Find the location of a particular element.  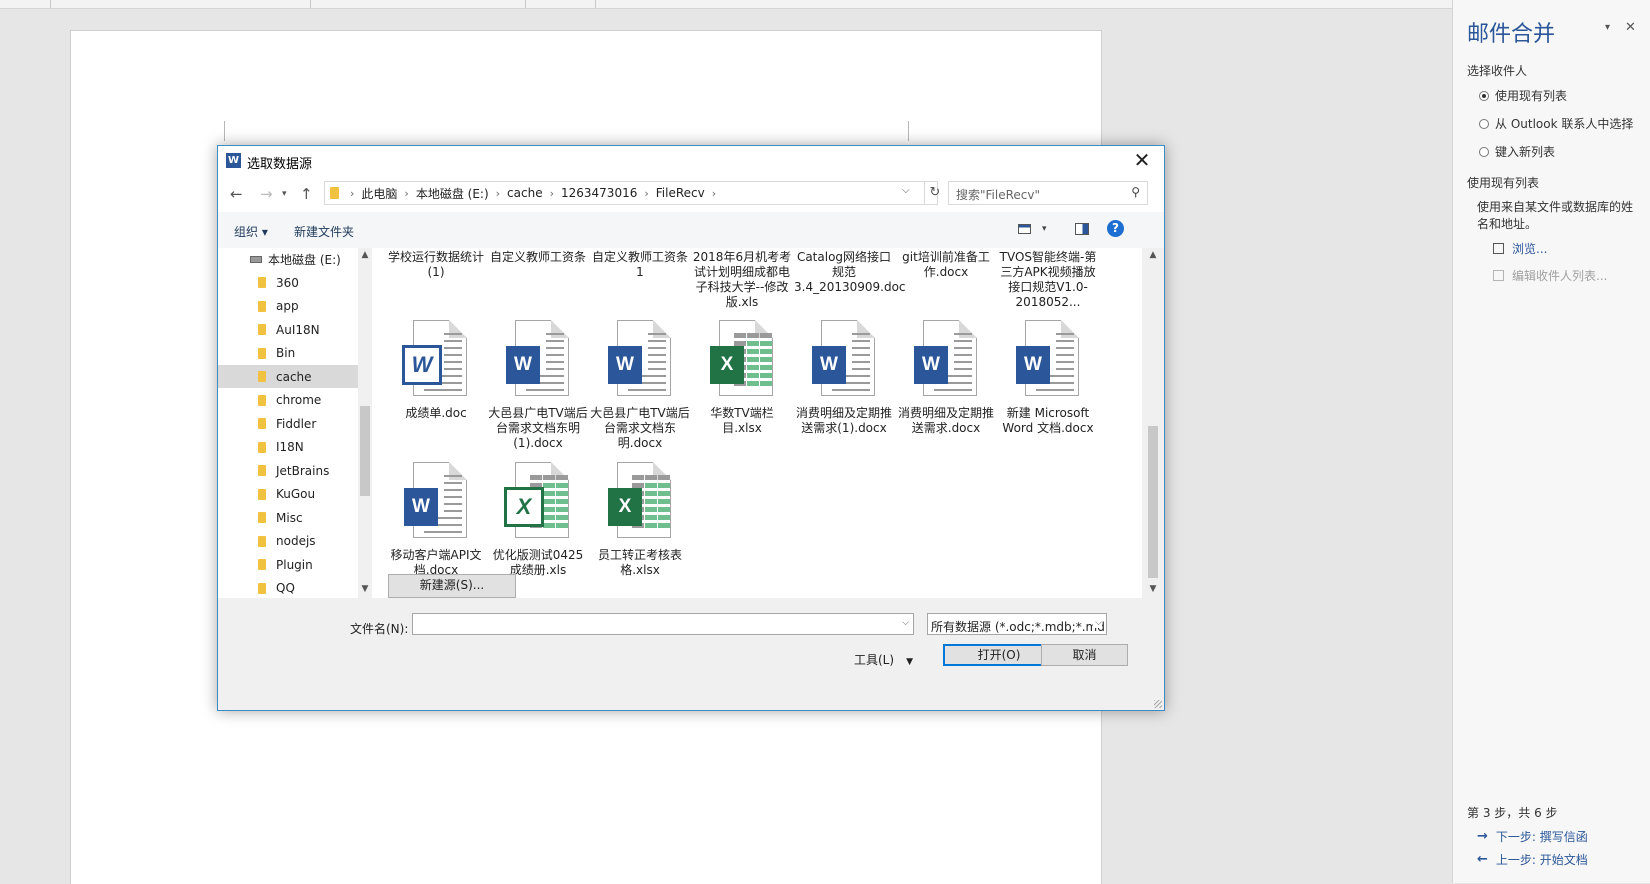

view-dropdown-icon: ▾ is located at coordinates (1044, 229).